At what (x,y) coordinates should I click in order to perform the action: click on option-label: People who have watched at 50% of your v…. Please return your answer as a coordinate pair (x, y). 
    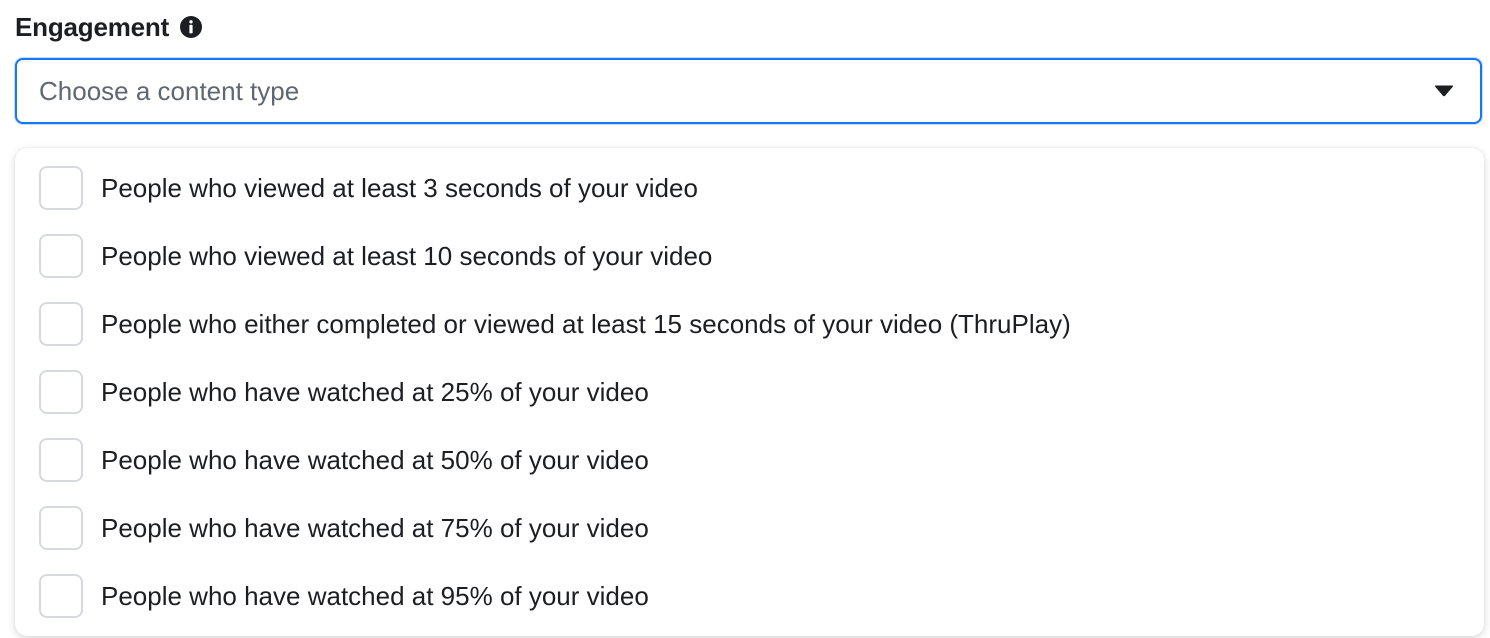
    Looking at the image, I should click on (375, 459).